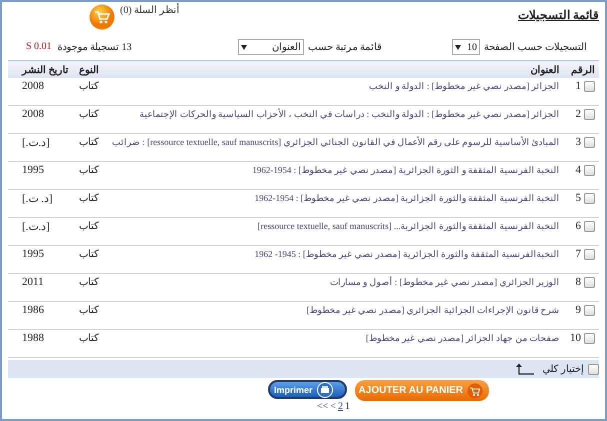 The height and width of the screenshot is (421, 607). Describe the element at coordinates (95, 47) in the screenshot. I see `record-count: 13 تسجيلة موجودة` at that location.